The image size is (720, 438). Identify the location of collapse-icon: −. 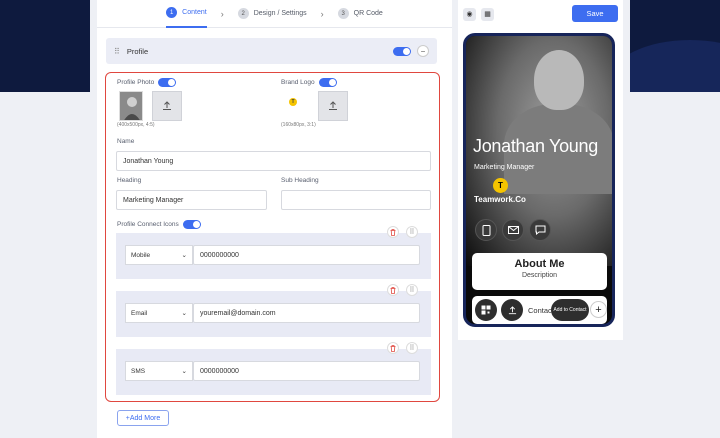
(423, 51).